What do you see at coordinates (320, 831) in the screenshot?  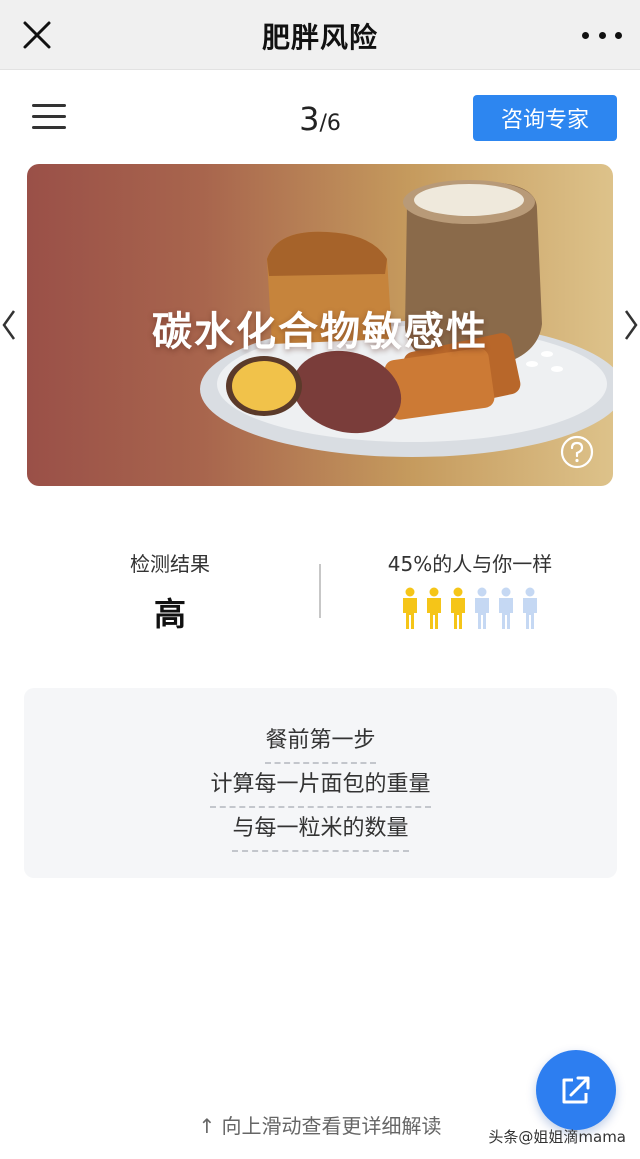 I see `tip-line: 与每一粒米的数量` at bounding box center [320, 831].